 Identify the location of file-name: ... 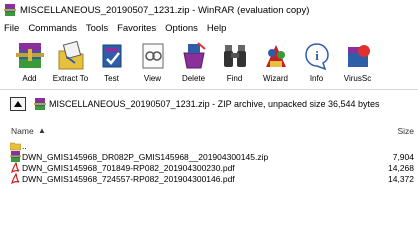
(24, 145).